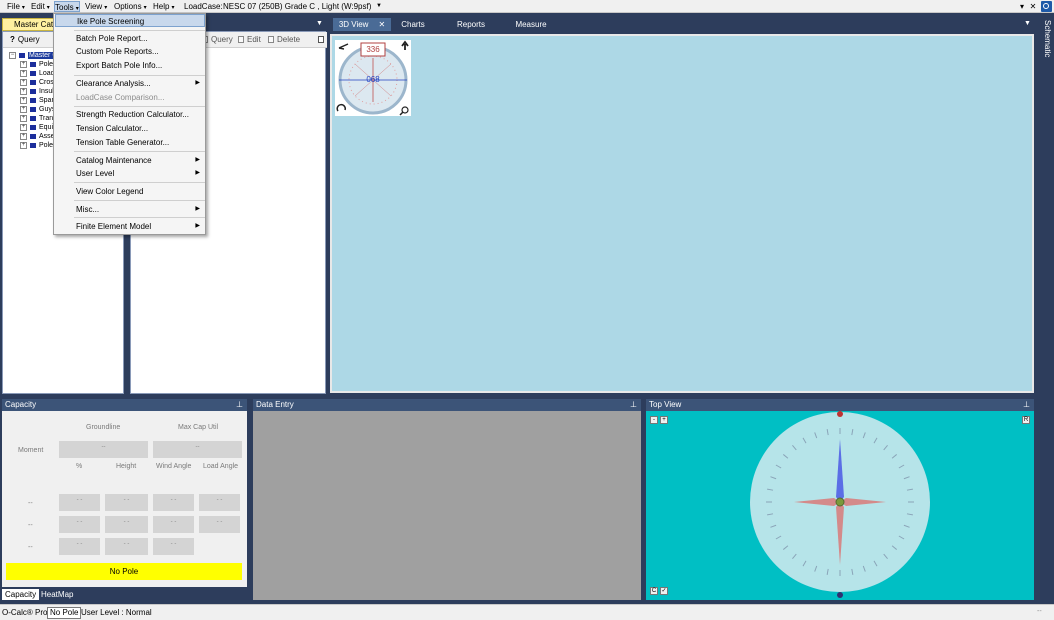 The height and width of the screenshot is (620, 1054). What do you see at coordinates (664, 420) in the screenshot?
I see `zoom-in-button: +` at bounding box center [664, 420].